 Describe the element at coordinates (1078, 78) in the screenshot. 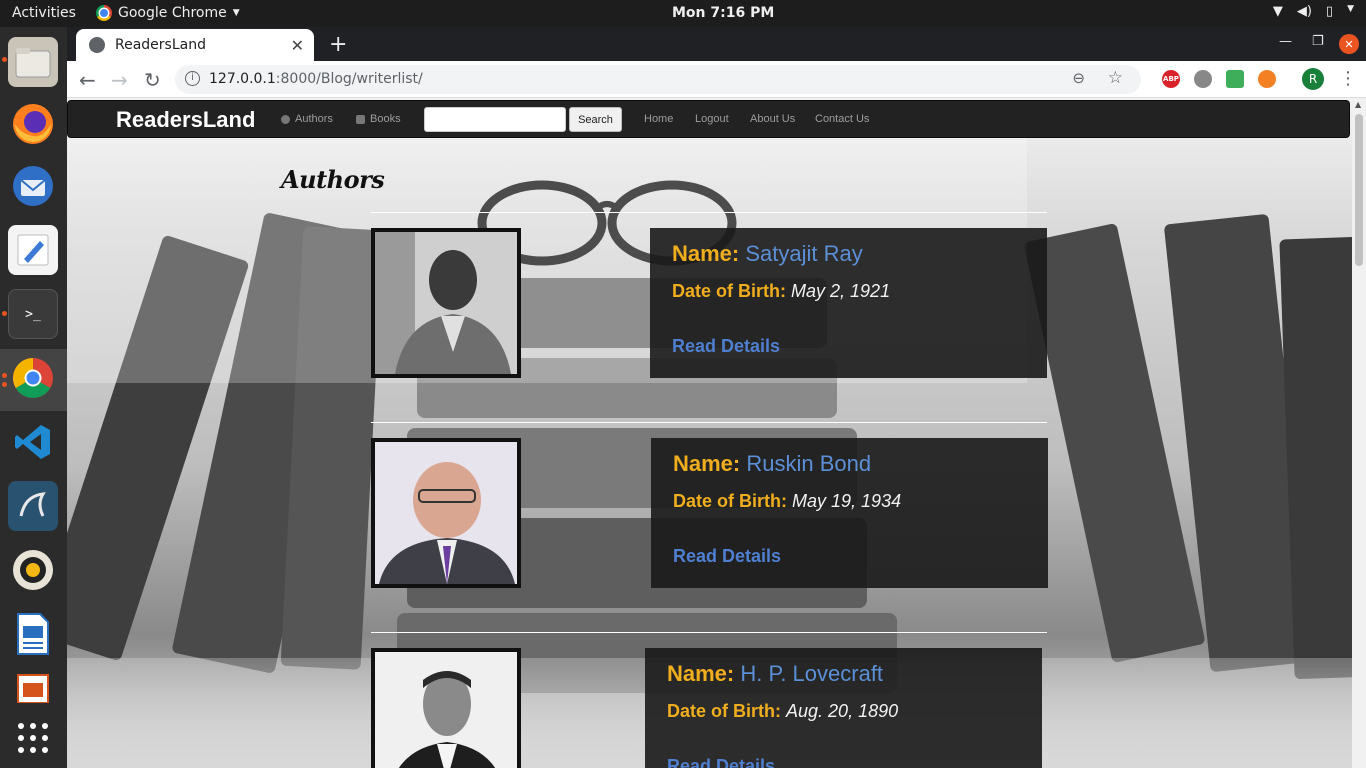

I see `zoom-icon: ⊖` at that location.